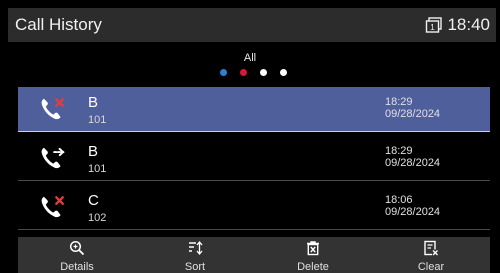 The image size is (500, 273). Describe the element at coordinates (252, 25) in the screenshot. I see `header-bar: Call History 1 18:40` at that location.